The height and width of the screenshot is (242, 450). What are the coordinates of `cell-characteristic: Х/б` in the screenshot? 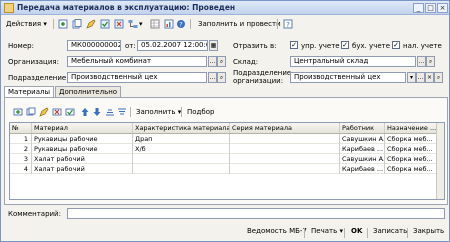 It's located at (181, 149).